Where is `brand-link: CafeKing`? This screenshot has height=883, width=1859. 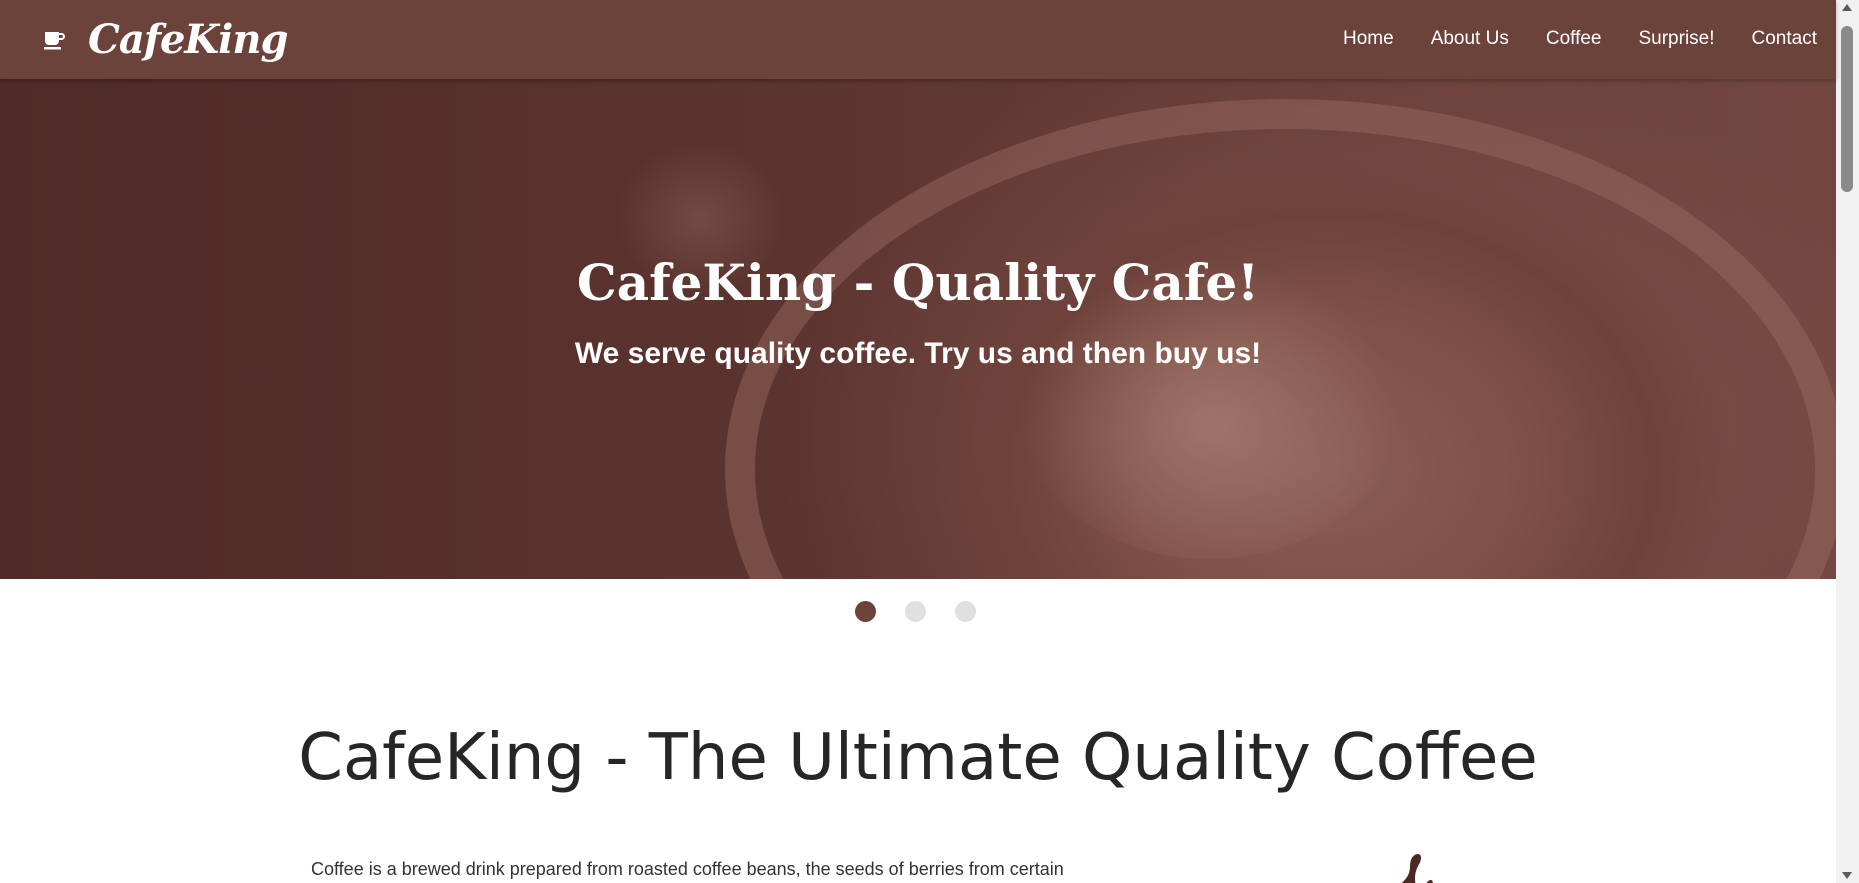
brand-link: CafeKing is located at coordinates (165, 40).